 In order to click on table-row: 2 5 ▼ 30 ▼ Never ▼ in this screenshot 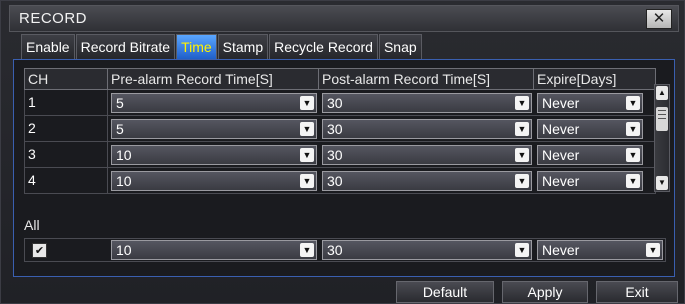, I will do `click(340, 129)`.